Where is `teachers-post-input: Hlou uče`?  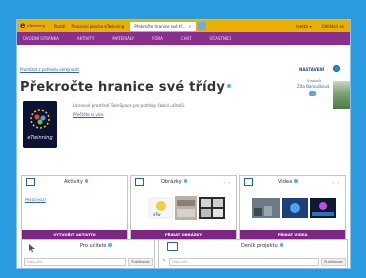 teachers-post-input: Hlou uče is located at coordinates (75, 262).